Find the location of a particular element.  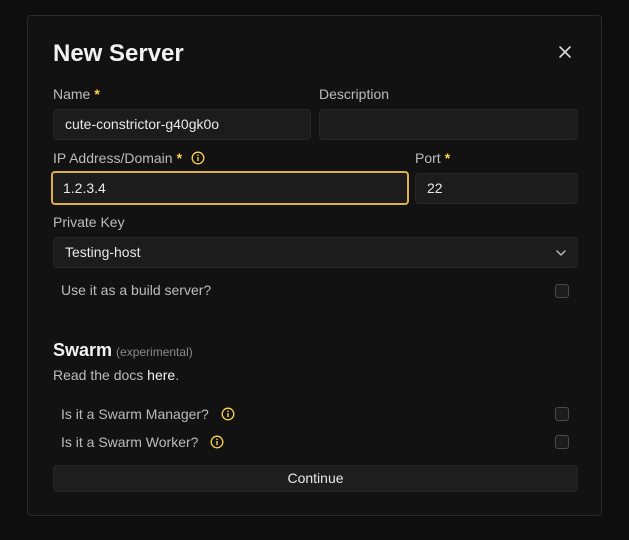

build-server-label: Use it as a build server? is located at coordinates (136, 290).